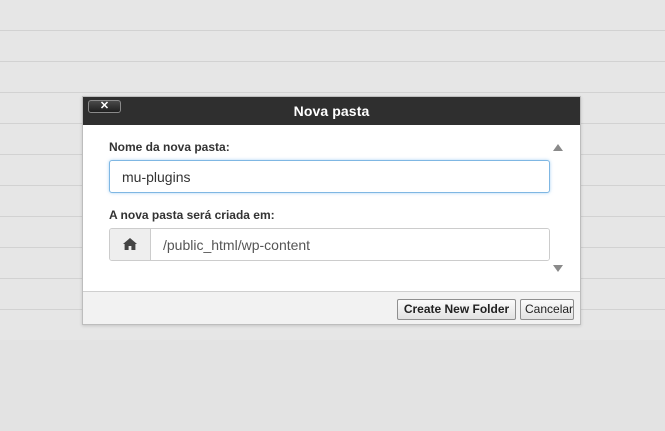 The image size is (665, 431). I want to click on scroll-up-arrow-icon, so click(558, 147).